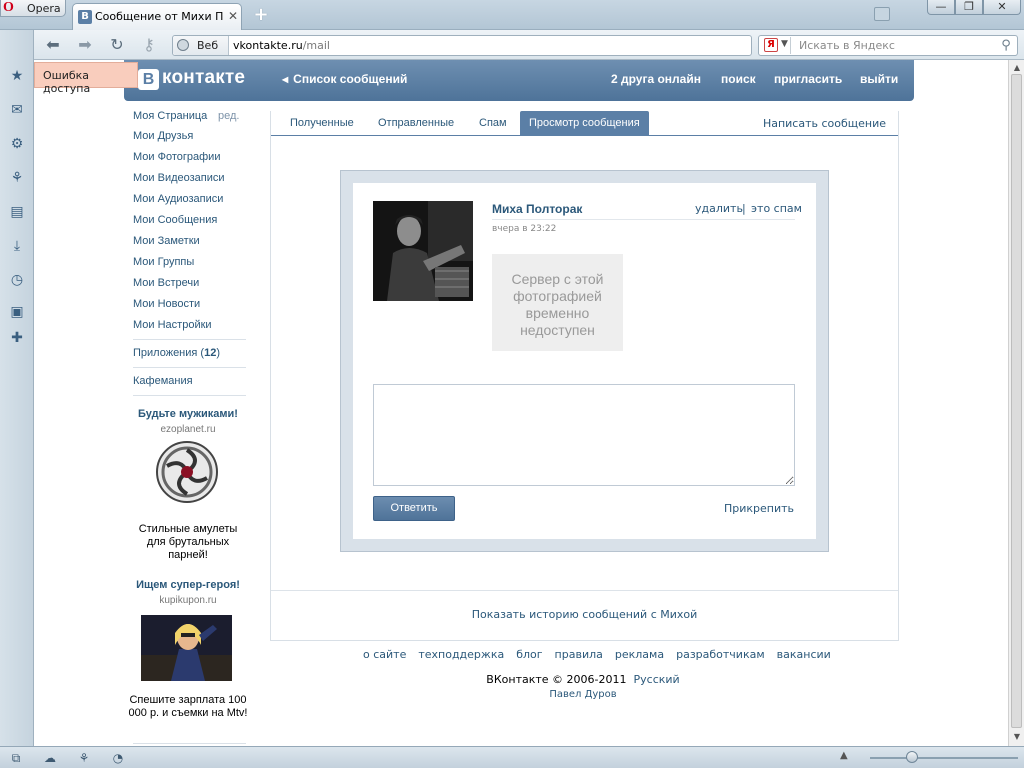 The height and width of the screenshot is (768, 1024). What do you see at coordinates (941, 7) in the screenshot?
I see `minimize-window-button: —` at bounding box center [941, 7].